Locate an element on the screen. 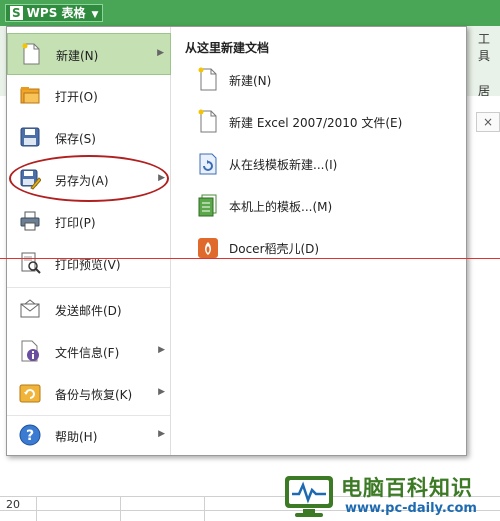  tools-tab: 工具 is located at coordinates (489, 47).